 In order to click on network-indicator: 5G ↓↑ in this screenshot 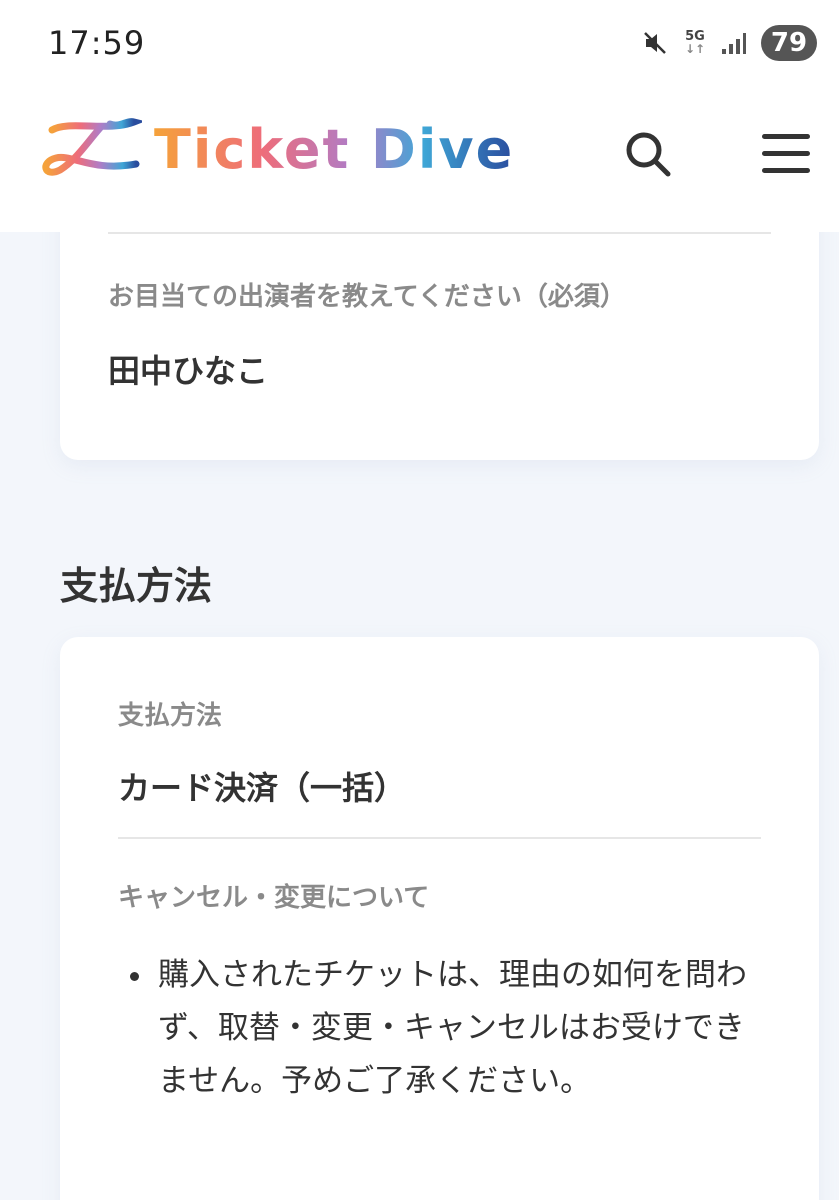, I will do `click(695, 43)`.